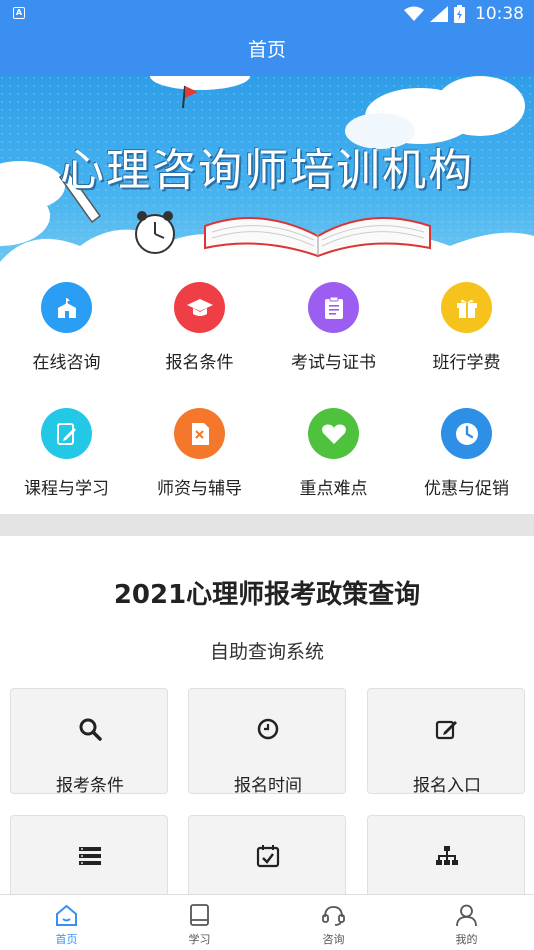 Image resolution: width=534 pixels, height=950 pixels. What do you see at coordinates (333, 433) in the screenshot?
I see `heart-icon` at bounding box center [333, 433].